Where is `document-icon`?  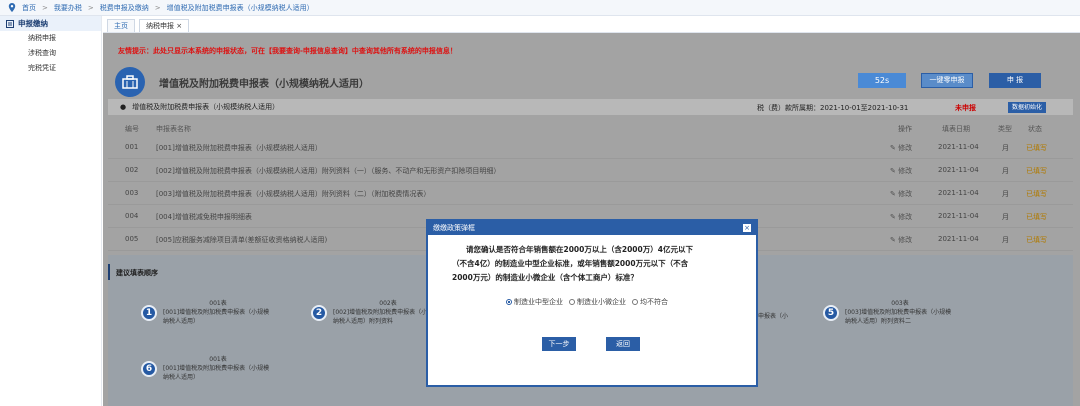 document-icon is located at coordinates (10, 23).